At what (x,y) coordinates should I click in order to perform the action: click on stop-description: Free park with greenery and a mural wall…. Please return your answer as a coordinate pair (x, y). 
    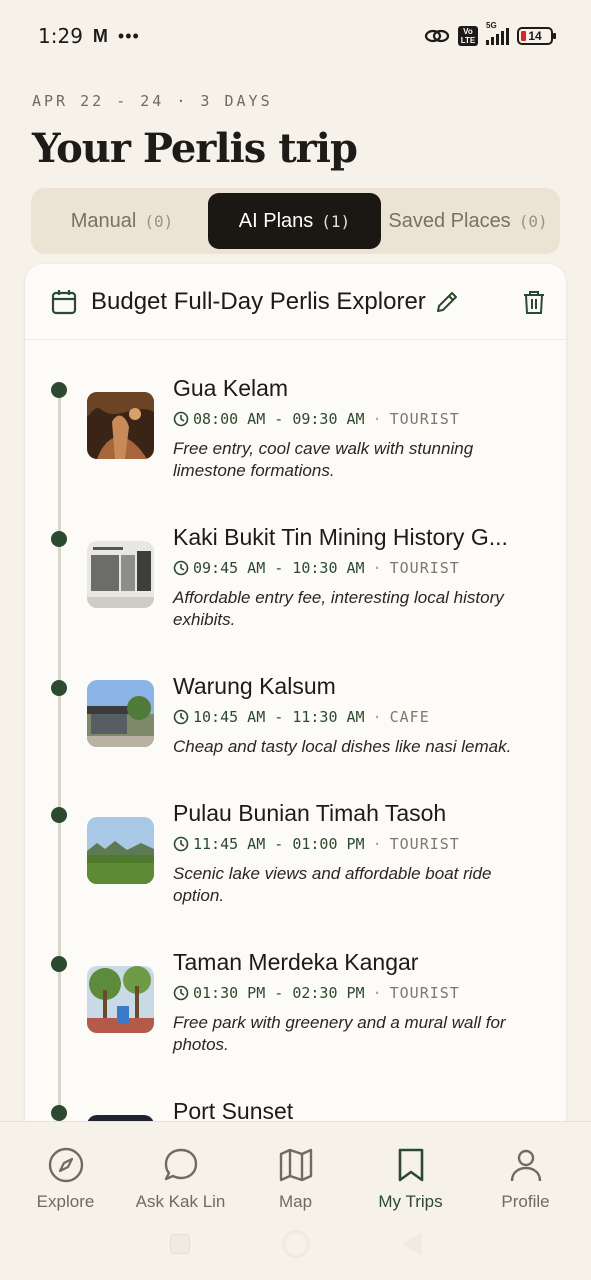
    Looking at the image, I should click on (339, 1033).